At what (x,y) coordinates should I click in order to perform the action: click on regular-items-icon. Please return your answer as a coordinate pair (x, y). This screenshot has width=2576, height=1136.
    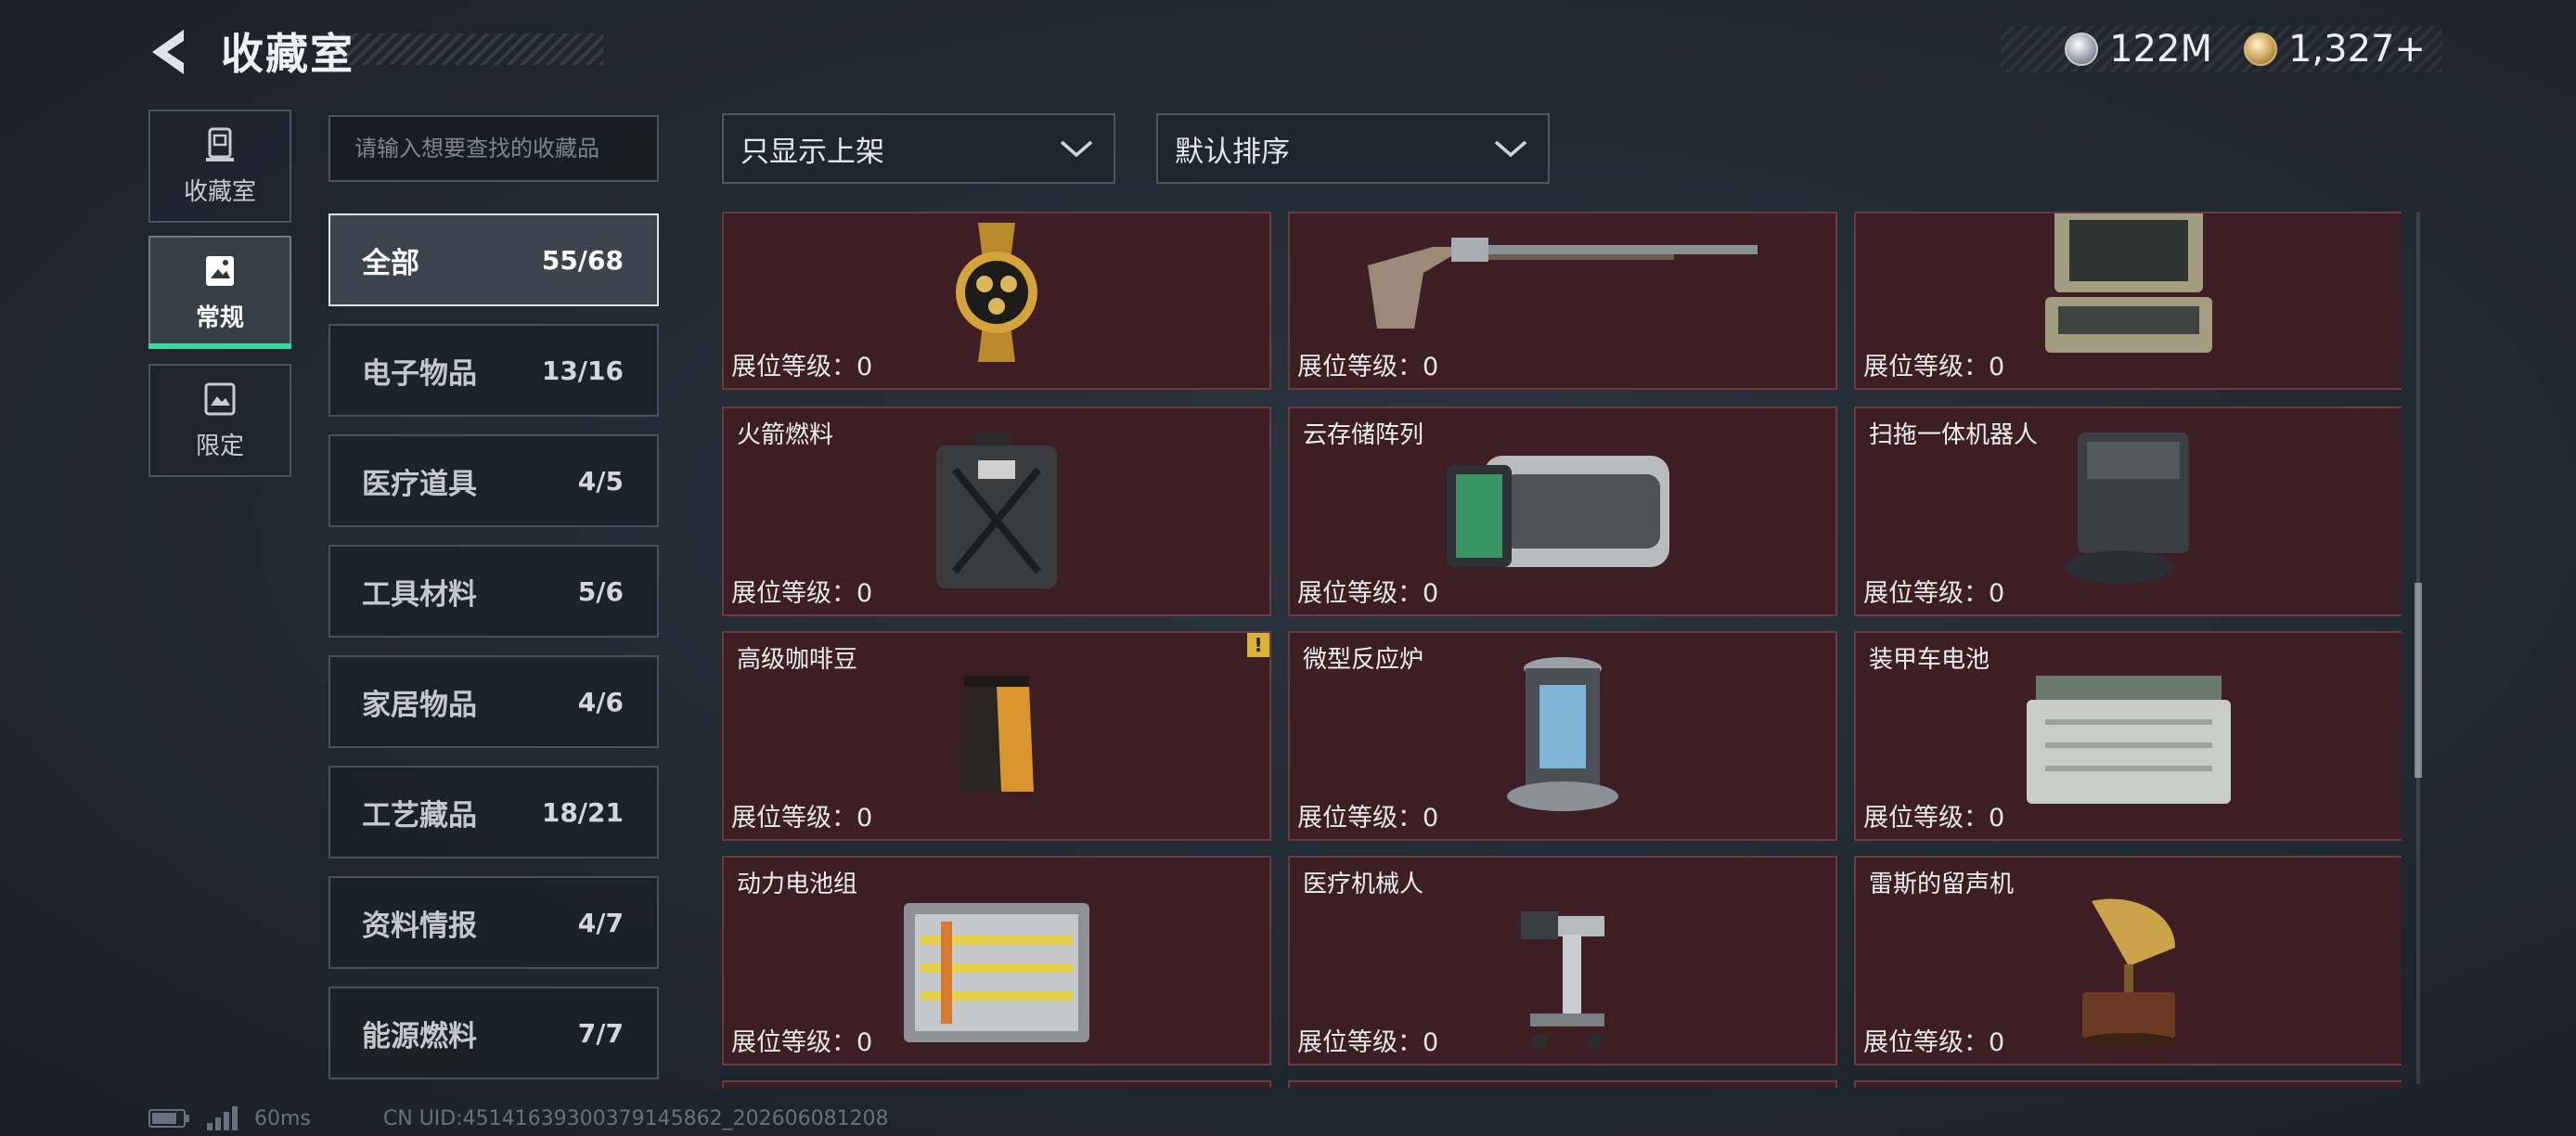
    Looking at the image, I should click on (220, 270).